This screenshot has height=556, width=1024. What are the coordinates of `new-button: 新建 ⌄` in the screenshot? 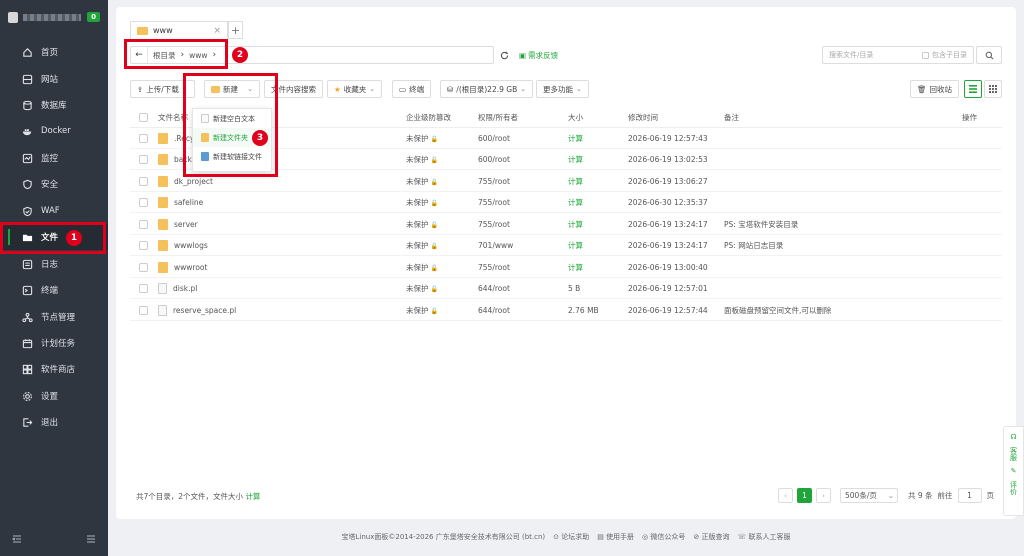 It's located at (232, 89).